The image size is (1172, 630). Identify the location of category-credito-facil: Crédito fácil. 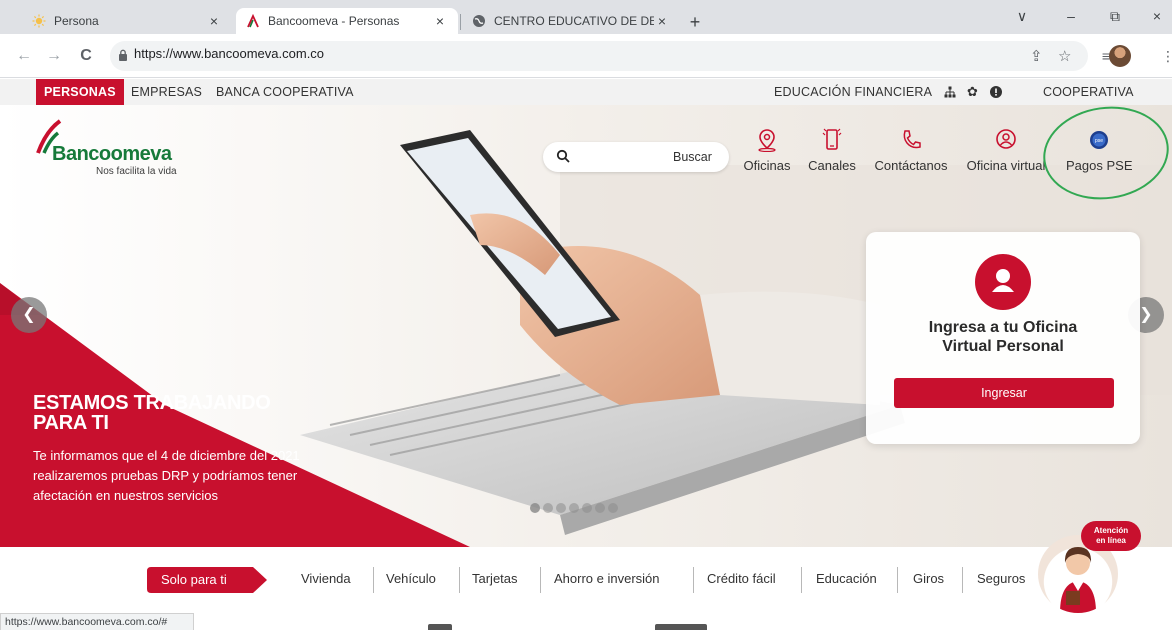
(741, 578).